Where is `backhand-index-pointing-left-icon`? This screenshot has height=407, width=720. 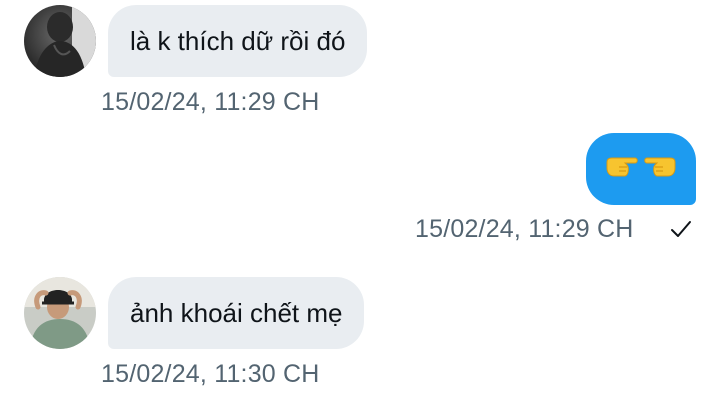
backhand-index-pointing-left-icon is located at coordinates (660, 169).